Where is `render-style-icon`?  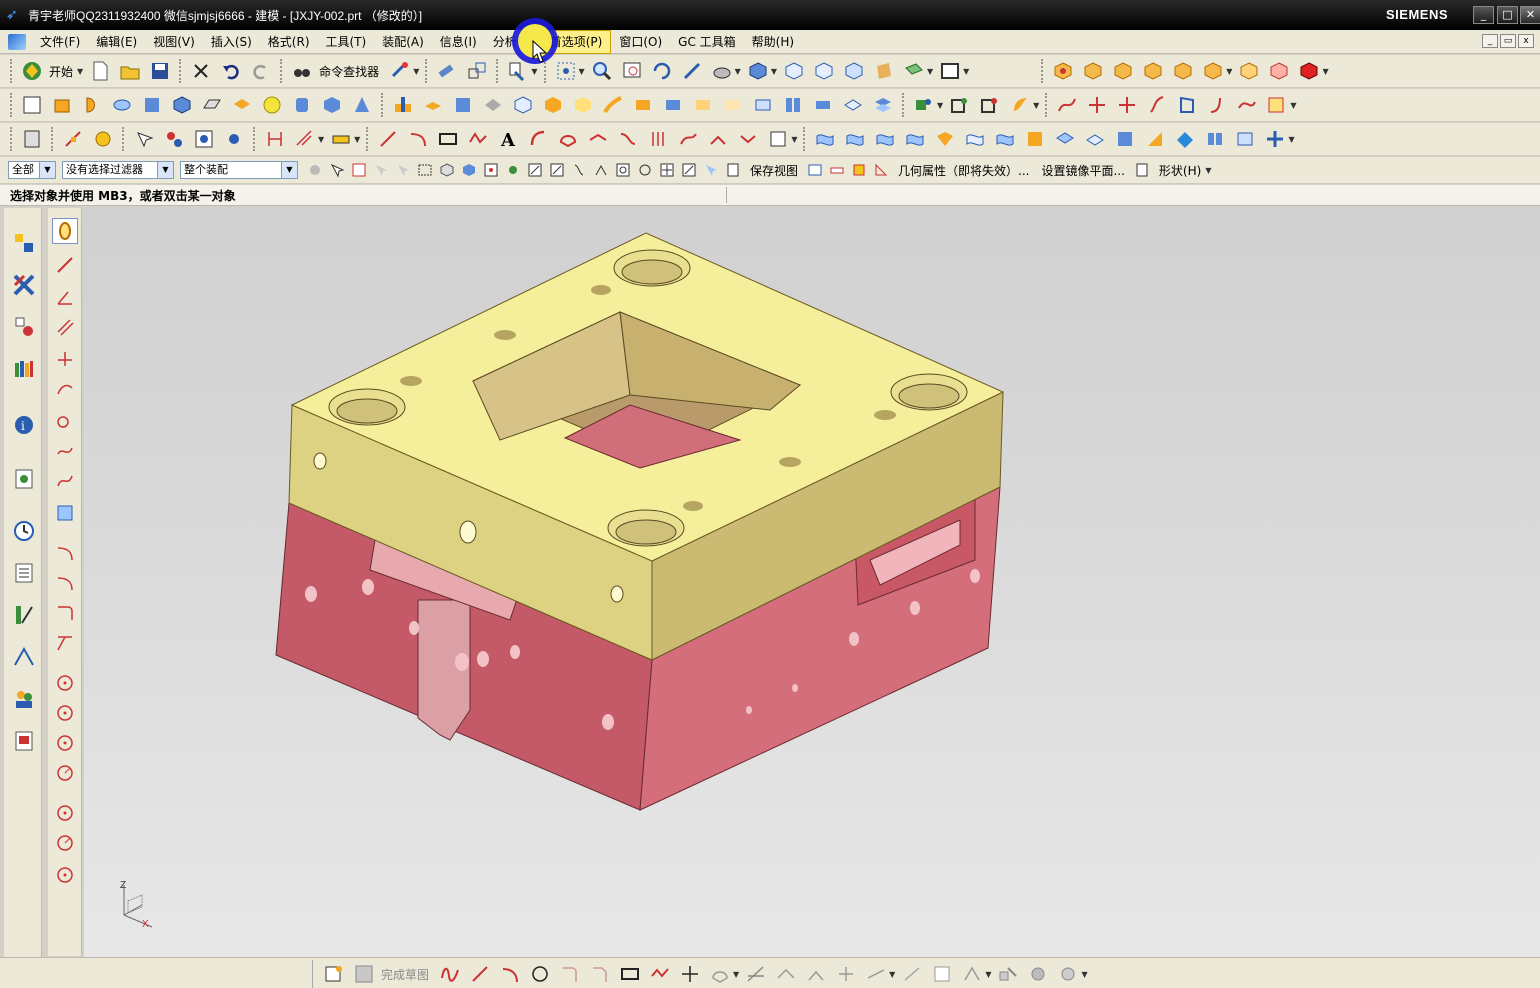
render-style-icon is located at coordinates (722, 71).